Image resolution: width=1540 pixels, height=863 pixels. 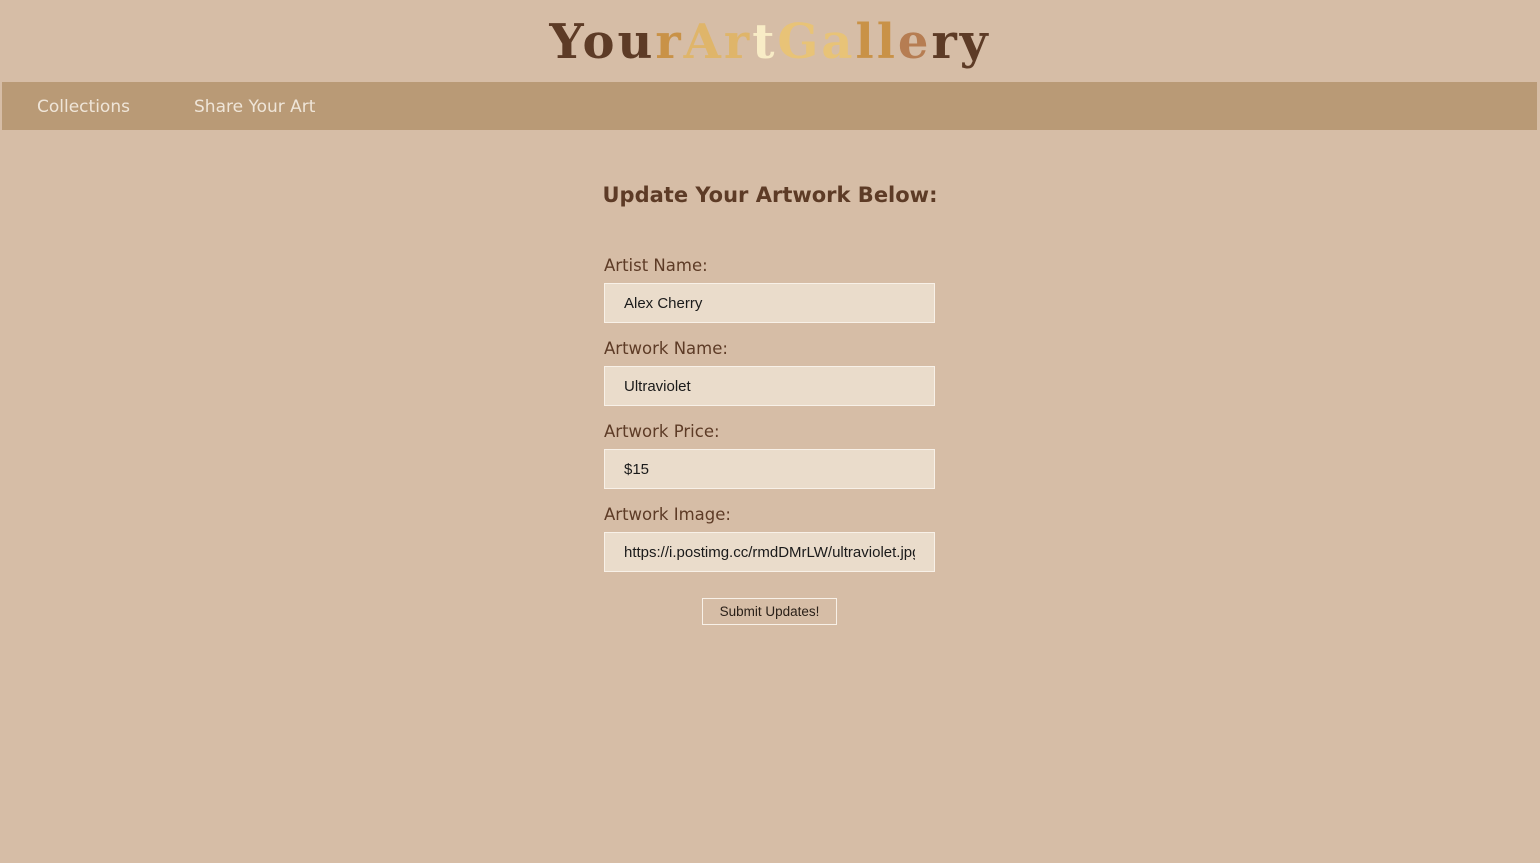 What do you see at coordinates (769, 106) in the screenshot?
I see `navbar: Collections Share Your Art` at bounding box center [769, 106].